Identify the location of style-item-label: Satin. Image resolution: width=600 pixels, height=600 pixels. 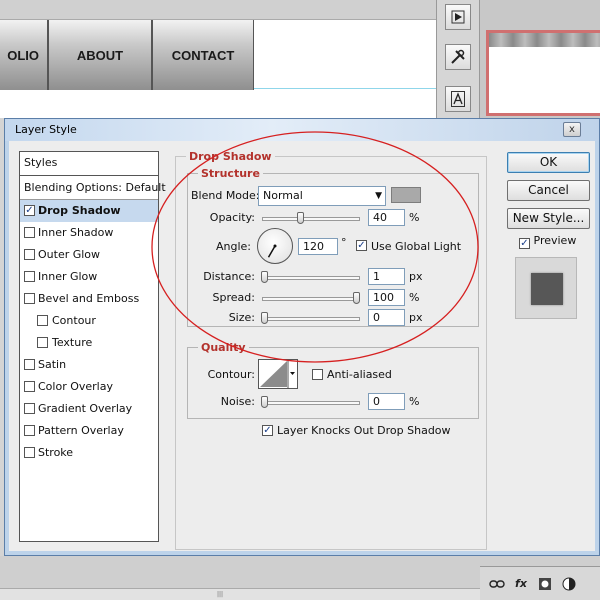
(52, 364).